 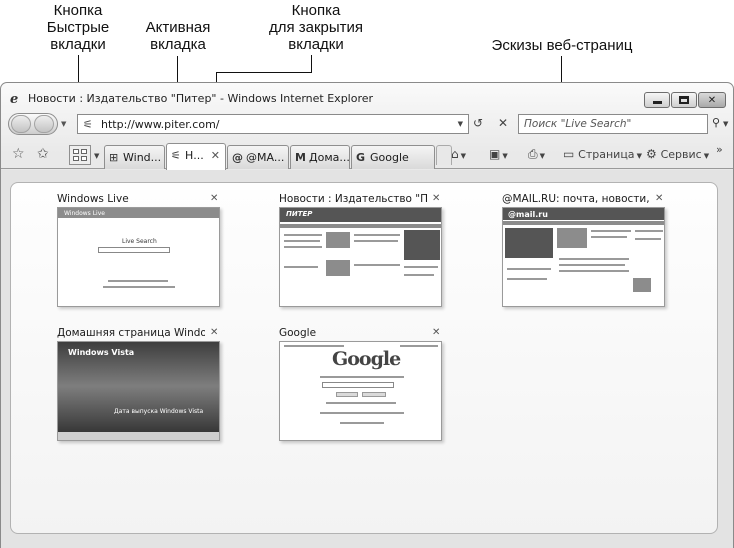 I want to click on thumbnail-brand: Google, so click(x=366, y=359).